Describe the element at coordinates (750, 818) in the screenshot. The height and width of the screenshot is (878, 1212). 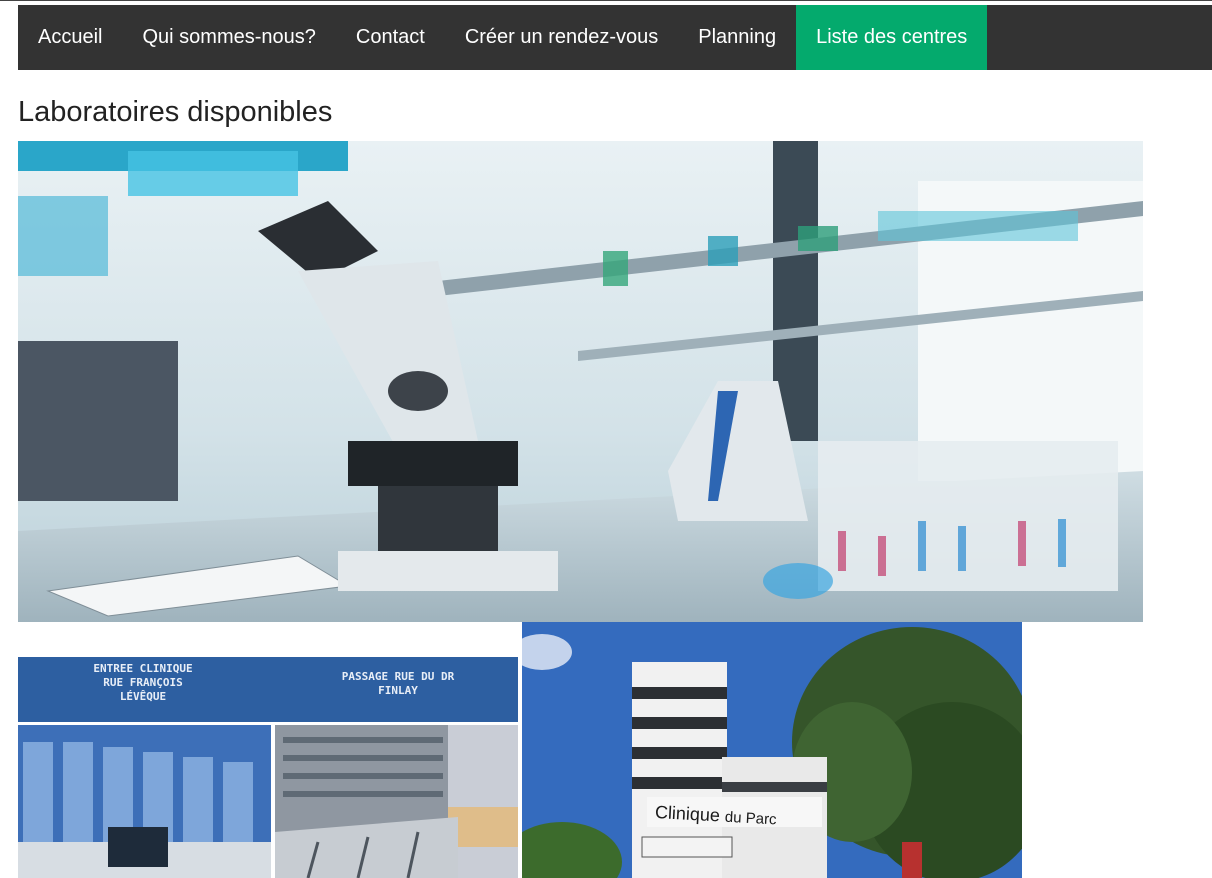
I see `parc-sign-small: du Parc` at that location.